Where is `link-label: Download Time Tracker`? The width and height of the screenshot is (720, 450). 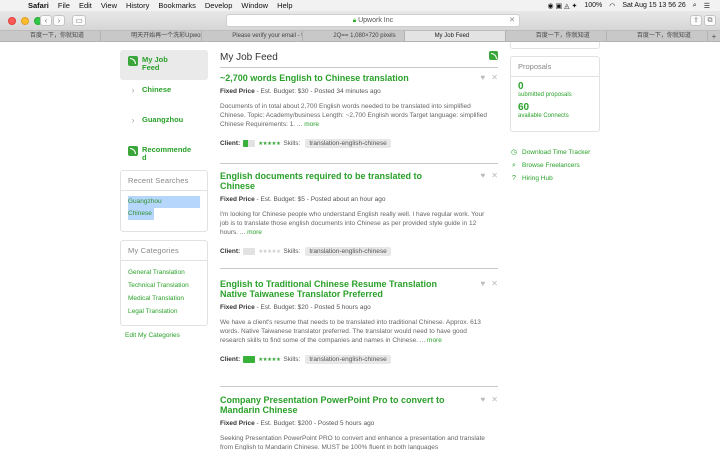
link-label: Download Time Tracker is located at coordinates (556, 152).